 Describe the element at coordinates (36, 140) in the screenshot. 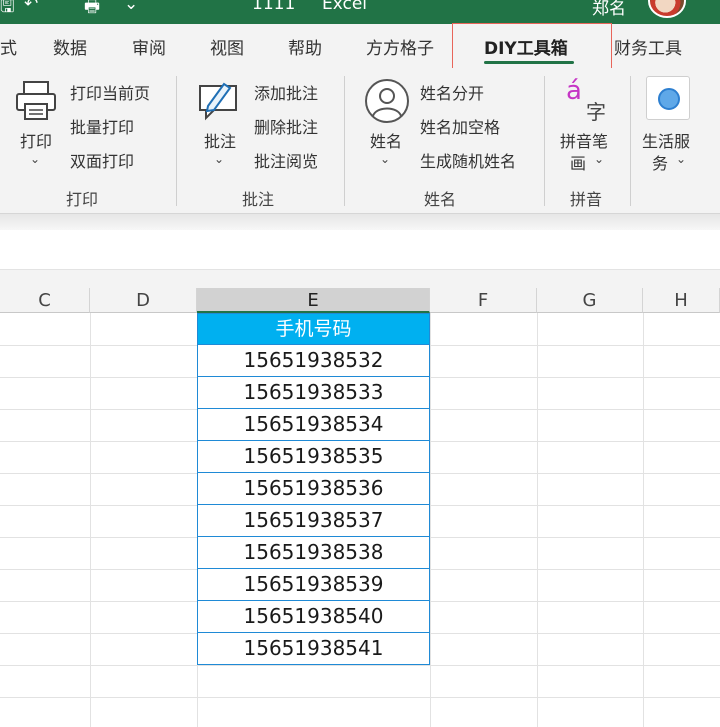

I see `print-button: 打印` at that location.